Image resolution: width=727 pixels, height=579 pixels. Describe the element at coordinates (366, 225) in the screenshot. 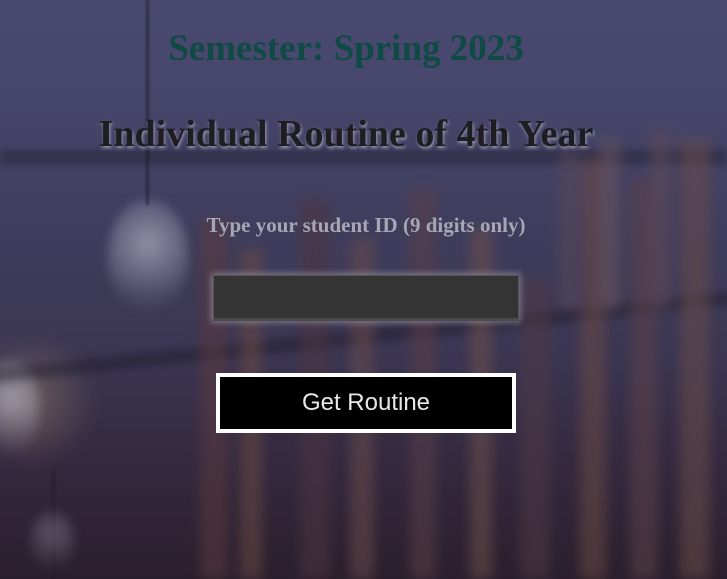

I see `student-id-prompt: Type your student ID (9 digits only)` at that location.